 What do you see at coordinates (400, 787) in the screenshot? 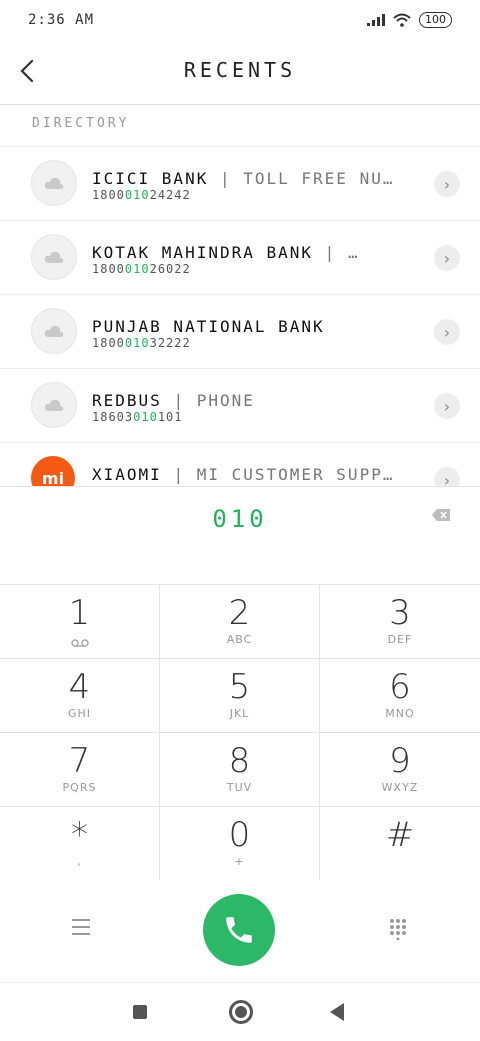
I see `key-letters: WXYZ` at bounding box center [400, 787].